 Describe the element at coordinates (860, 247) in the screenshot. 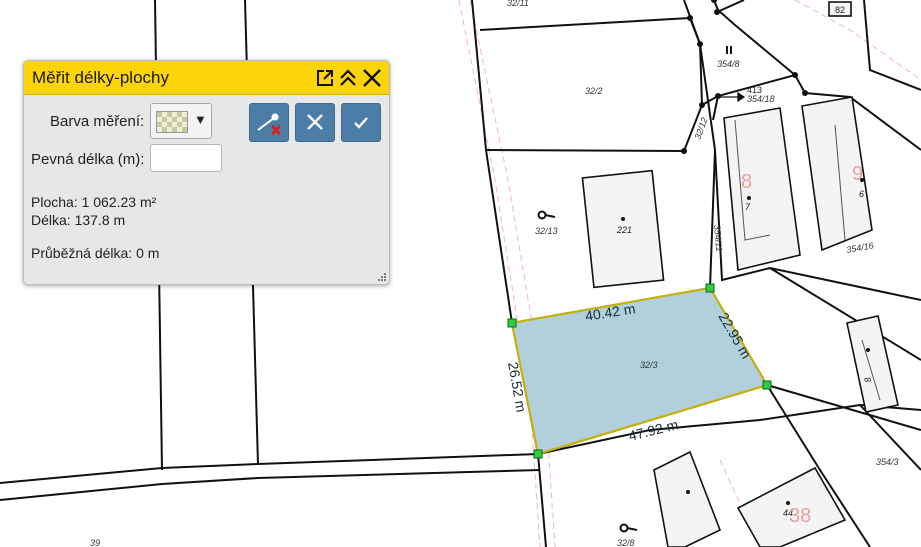

I see `parcel-label: 354/16` at that location.